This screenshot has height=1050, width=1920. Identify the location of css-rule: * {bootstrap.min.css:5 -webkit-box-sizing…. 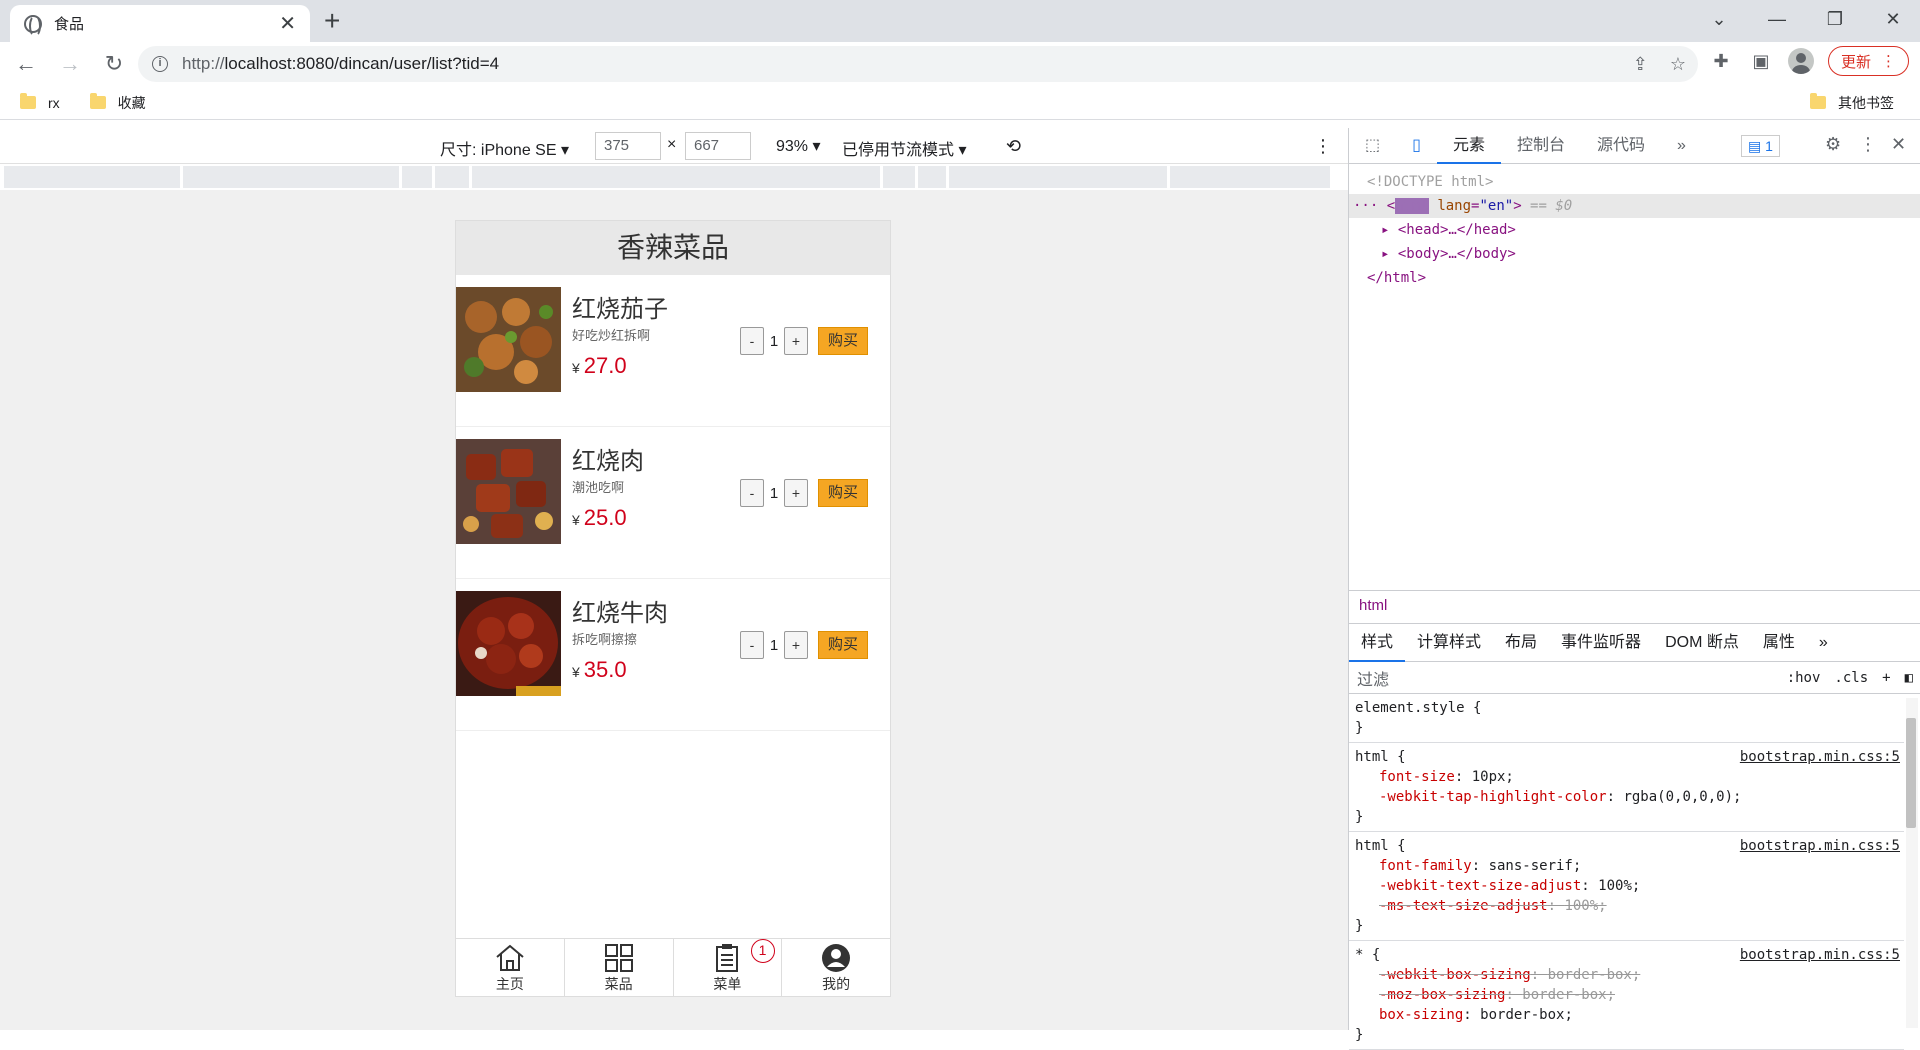
(1626, 995).